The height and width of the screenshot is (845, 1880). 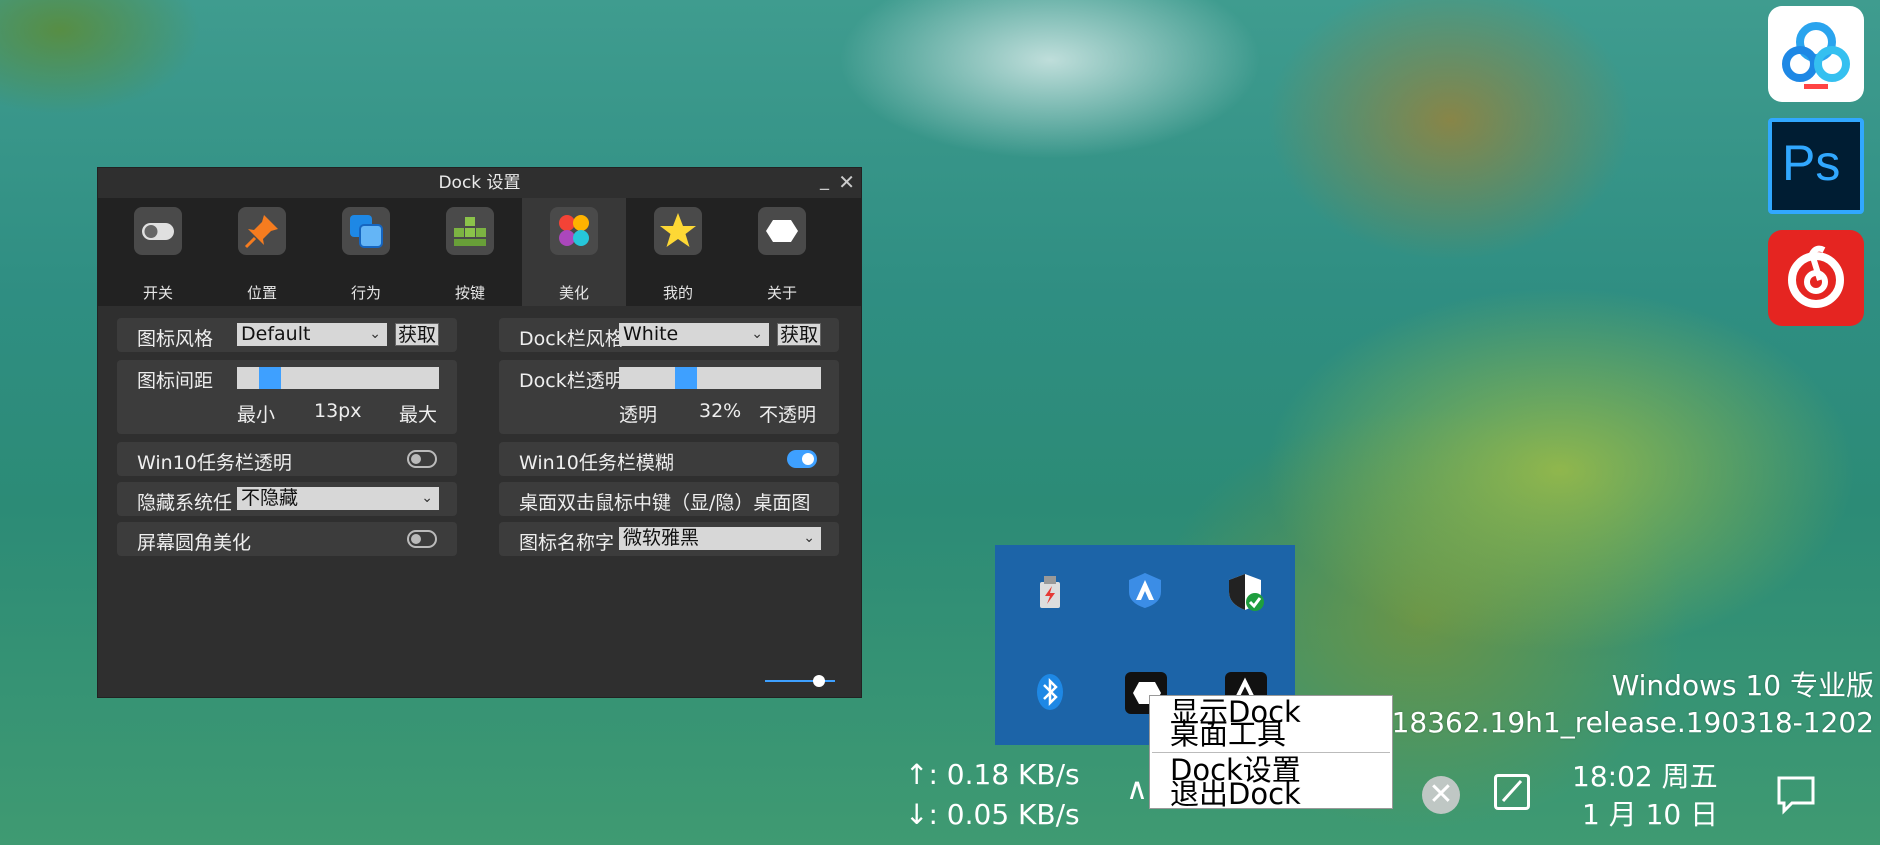 I want to click on arc-shield-icon, so click(x=1145, y=590).